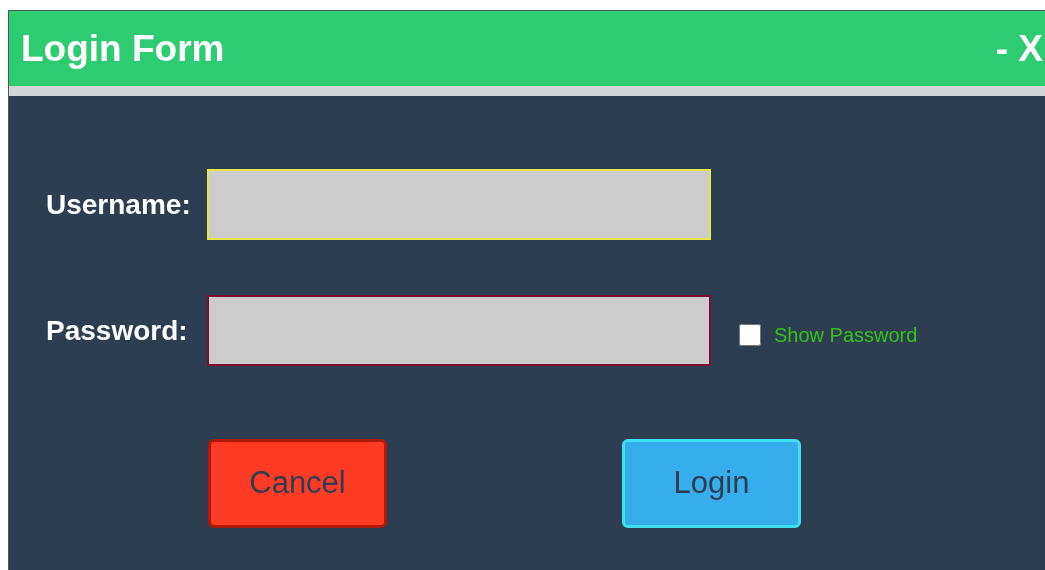  I want to click on window-title: Login Form, so click(123, 48).